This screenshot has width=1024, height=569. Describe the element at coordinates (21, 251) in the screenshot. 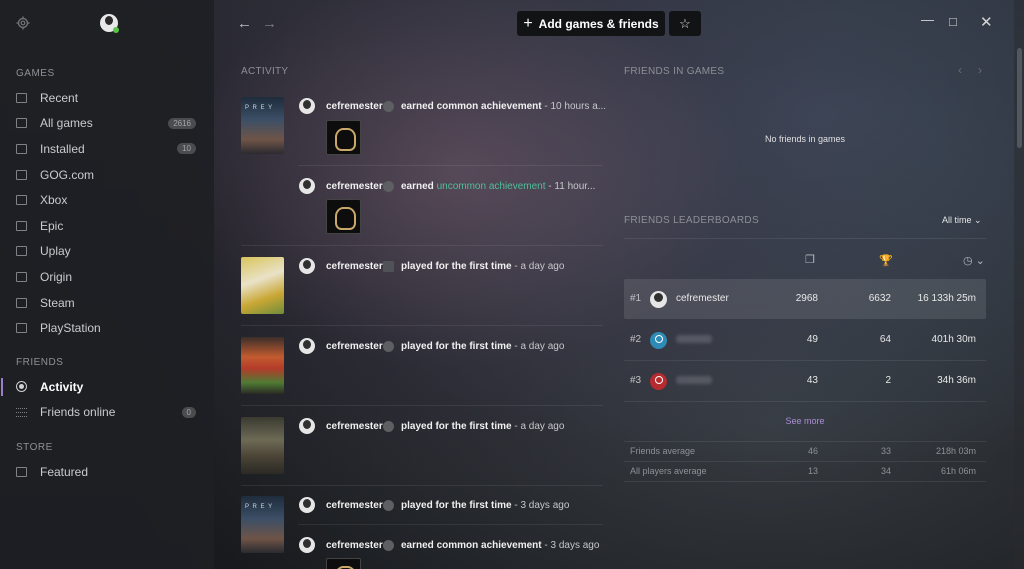

I see `uplay-icon` at that location.